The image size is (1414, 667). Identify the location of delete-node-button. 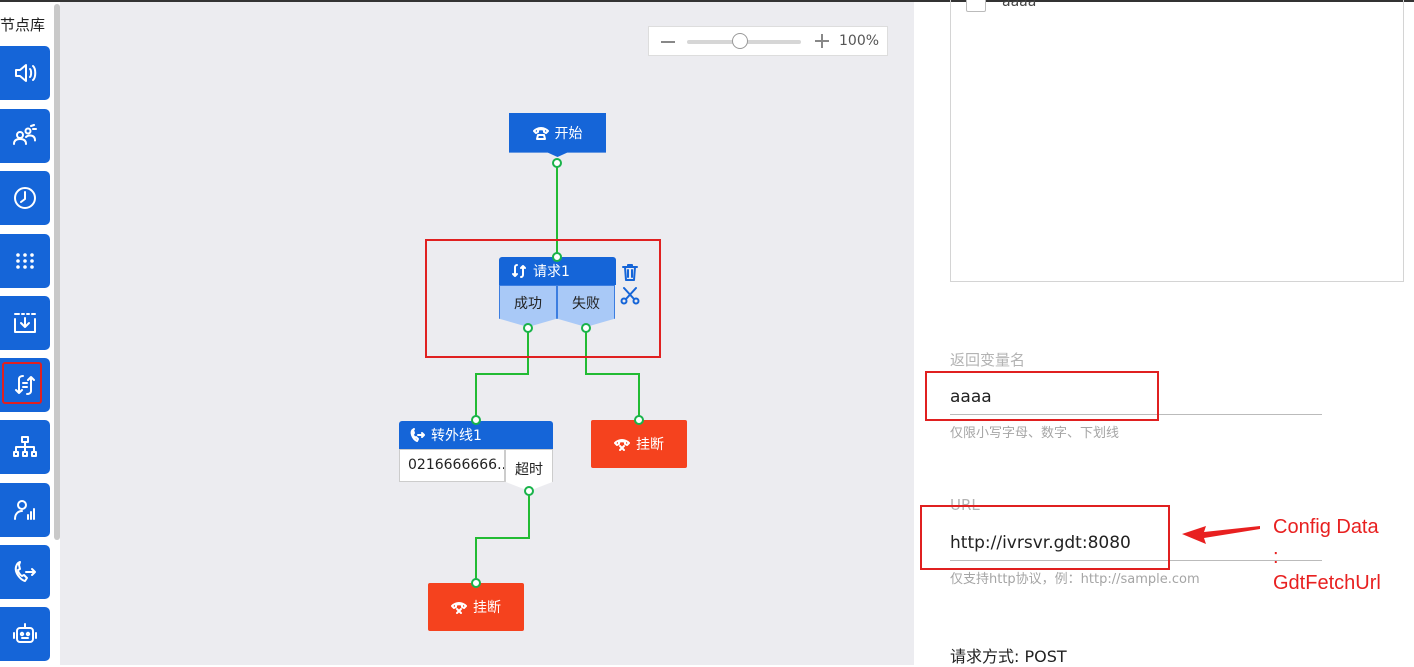
(630, 272).